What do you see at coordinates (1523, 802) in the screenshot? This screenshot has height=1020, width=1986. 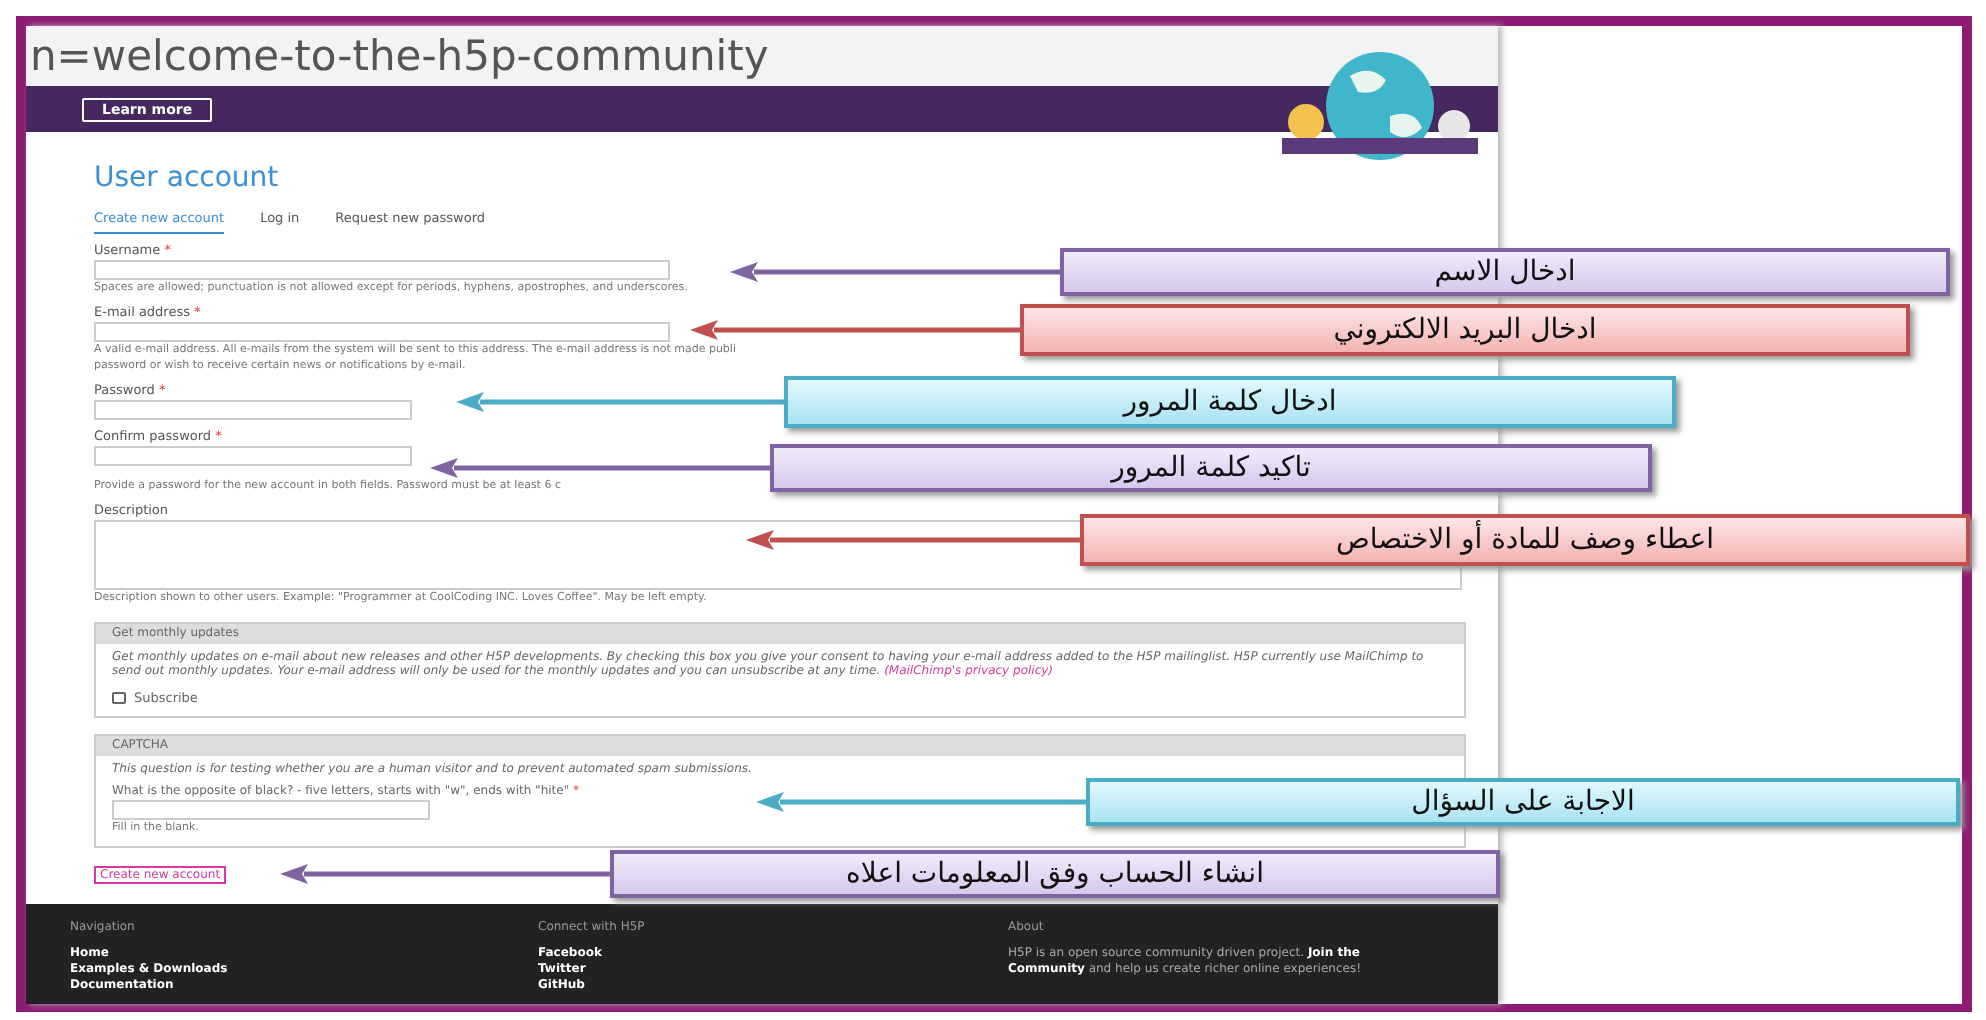 I see `annotation-tooltip: الاجابة على السؤال` at bounding box center [1523, 802].